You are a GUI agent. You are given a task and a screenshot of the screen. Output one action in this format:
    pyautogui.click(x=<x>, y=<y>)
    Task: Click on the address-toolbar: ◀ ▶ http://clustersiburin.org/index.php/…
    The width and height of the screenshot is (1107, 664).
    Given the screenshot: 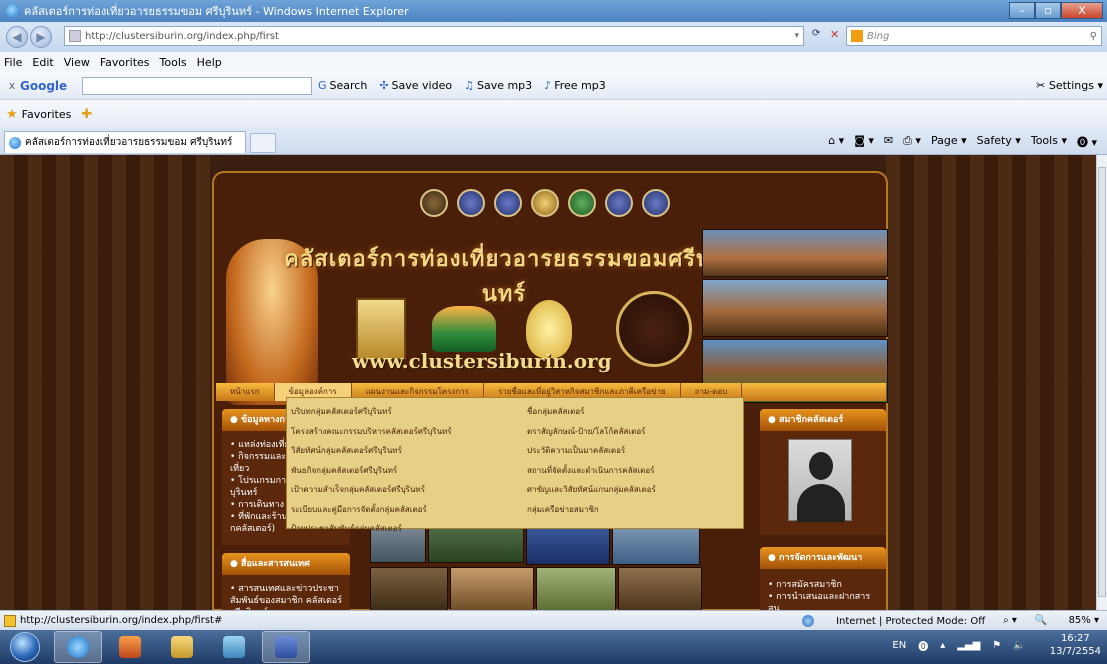 What is the action you would take?
    pyautogui.click(x=553, y=37)
    